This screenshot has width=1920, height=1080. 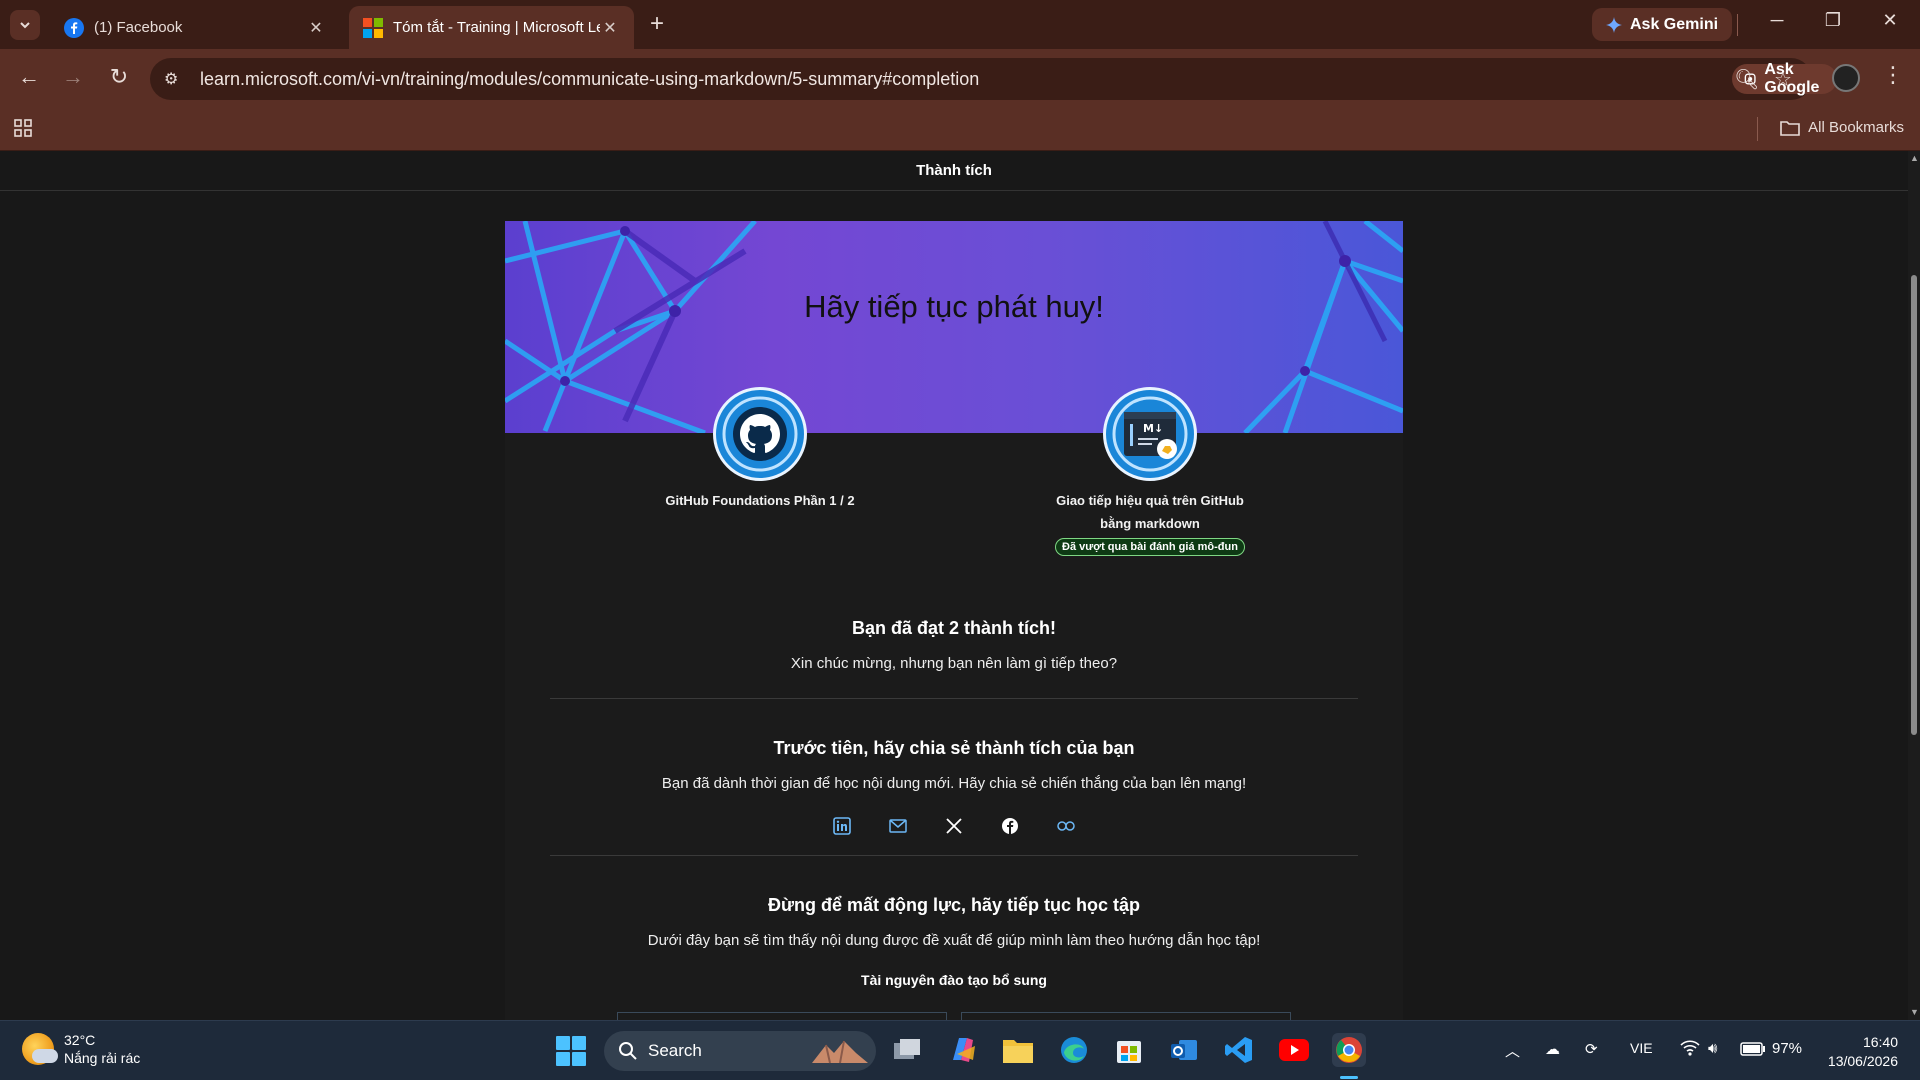 What do you see at coordinates (1074, 1050) in the screenshot?
I see `edge-icon` at bounding box center [1074, 1050].